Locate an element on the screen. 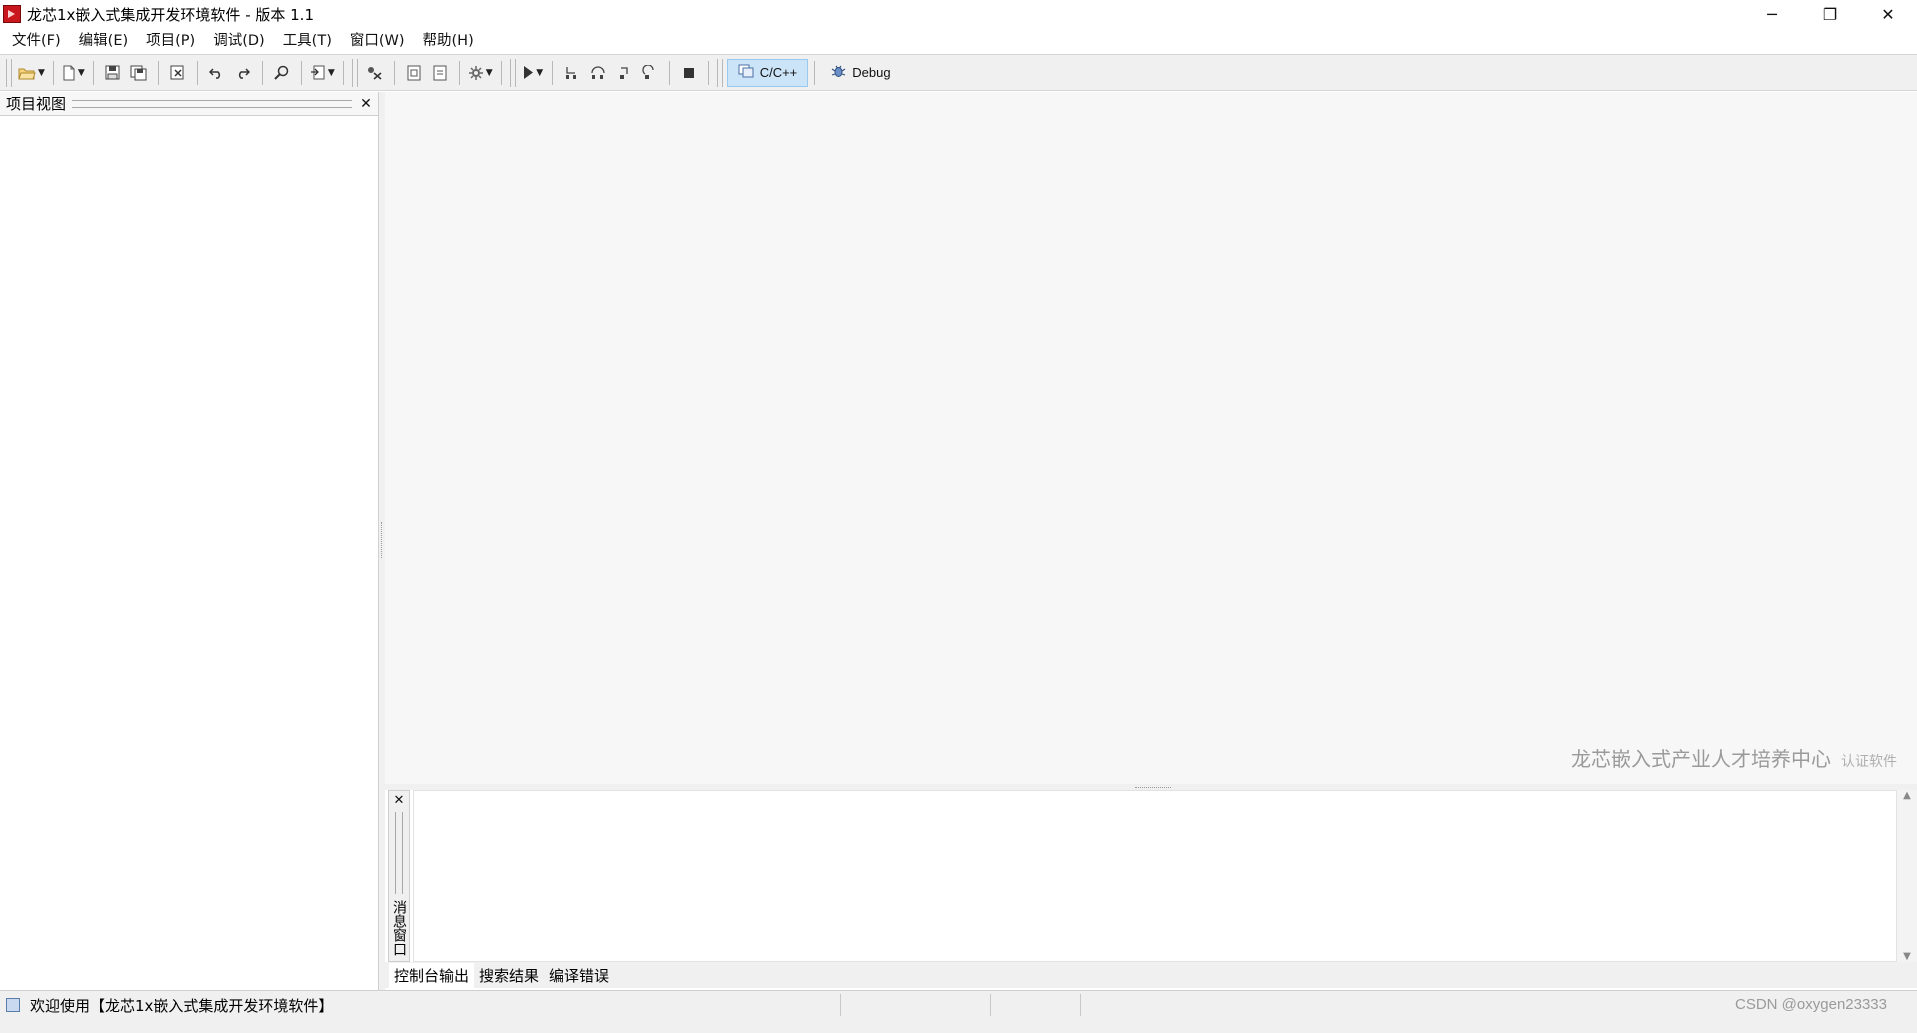  undo-icon is located at coordinates (216, 73).